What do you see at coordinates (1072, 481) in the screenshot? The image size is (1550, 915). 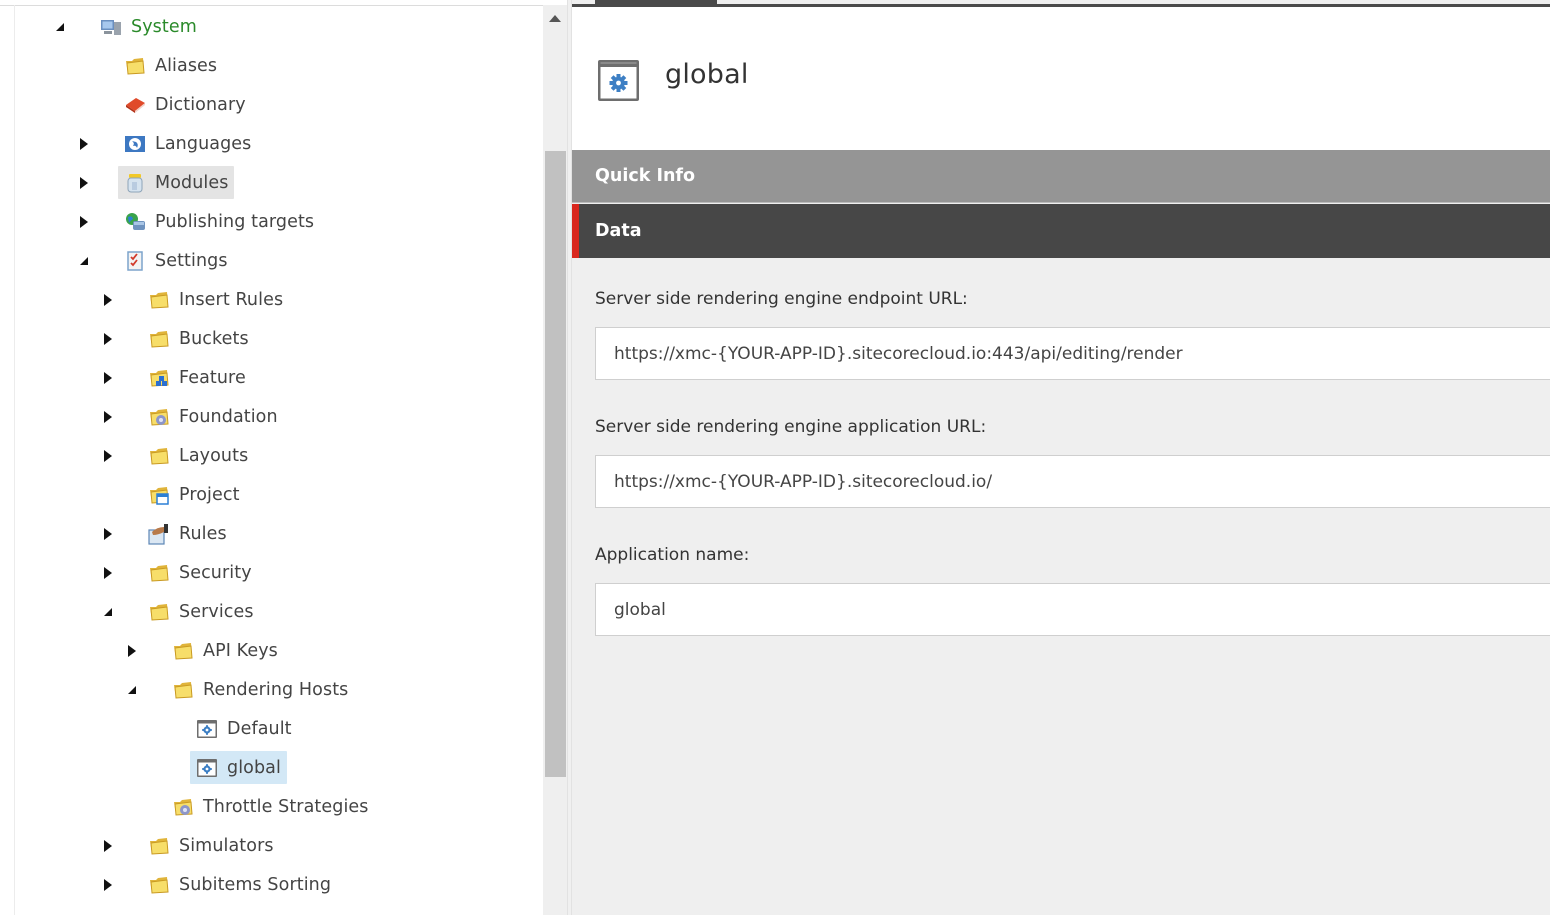 I see `application-url-input` at bounding box center [1072, 481].